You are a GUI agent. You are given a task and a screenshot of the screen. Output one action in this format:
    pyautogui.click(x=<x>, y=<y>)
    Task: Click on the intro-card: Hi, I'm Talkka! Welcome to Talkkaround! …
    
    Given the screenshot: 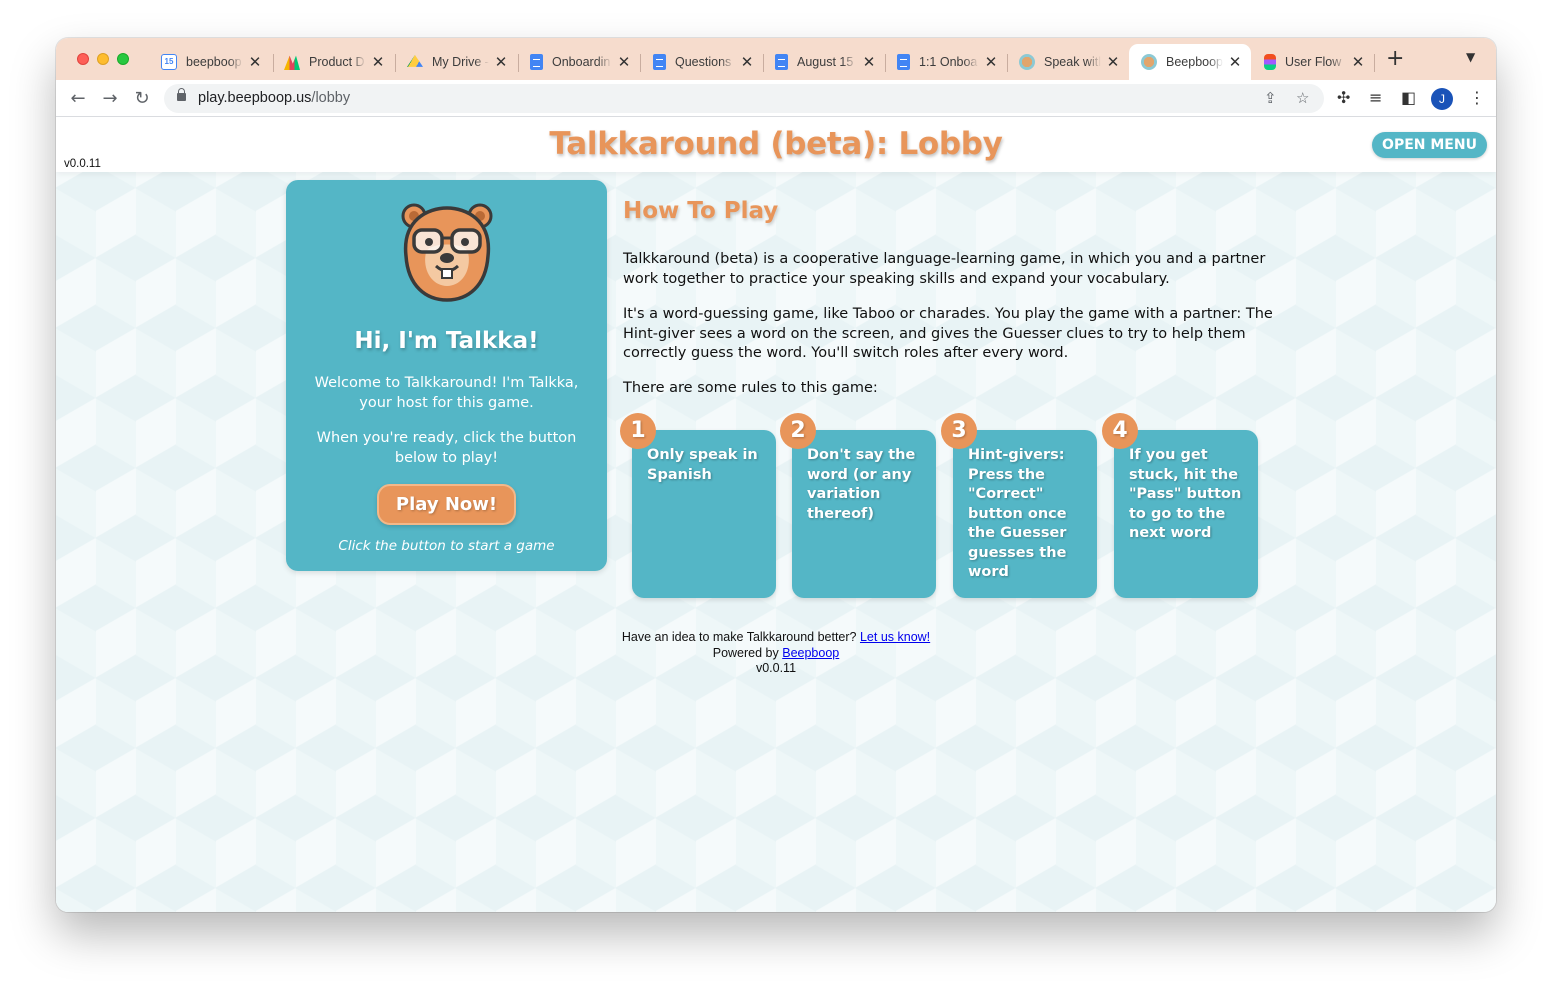 What is the action you would take?
    pyautogui.click(x=446, y=375)
    